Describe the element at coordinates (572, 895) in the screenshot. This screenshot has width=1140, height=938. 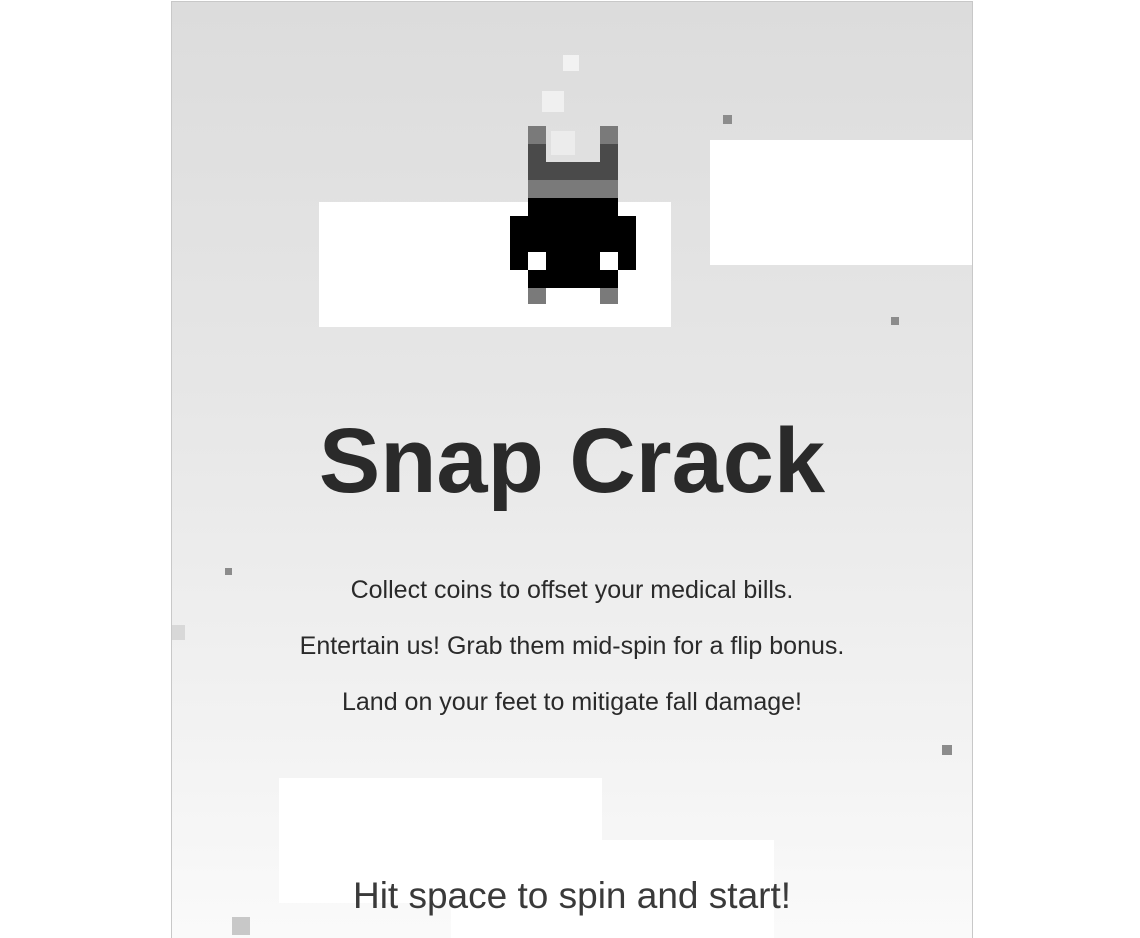
I see `start-prompt: Hit space to spin and start!` at that location.